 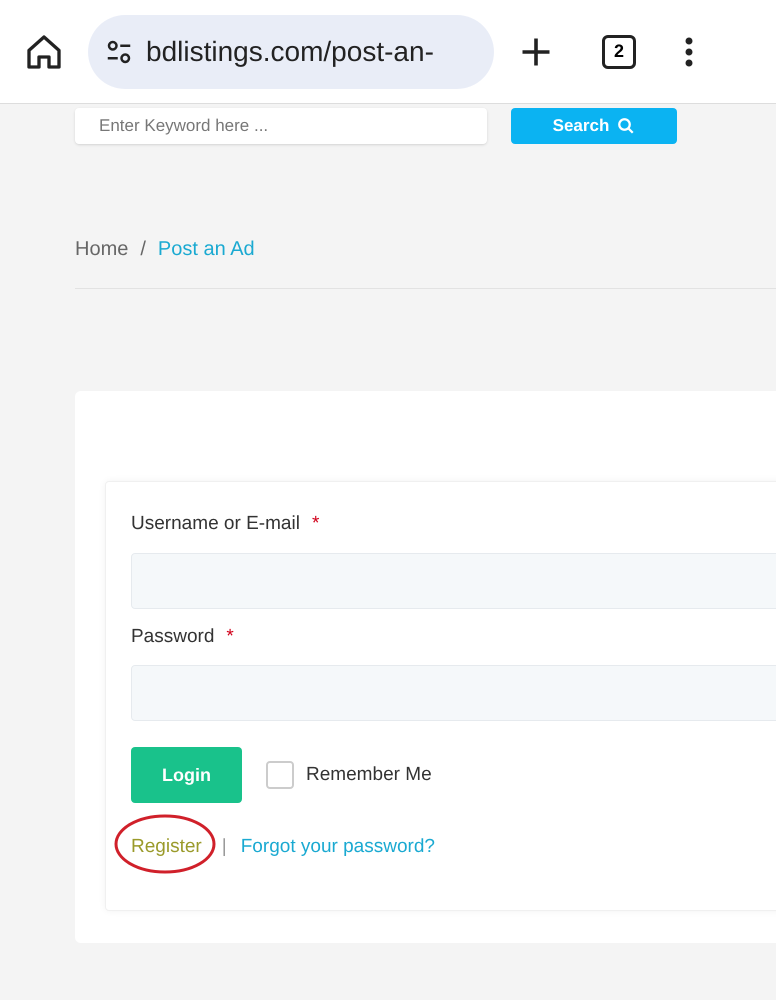 What do you see at coordinates (186, 775) in the screenshot?
I see `login-button: Login` at bounding box center [186, 775].